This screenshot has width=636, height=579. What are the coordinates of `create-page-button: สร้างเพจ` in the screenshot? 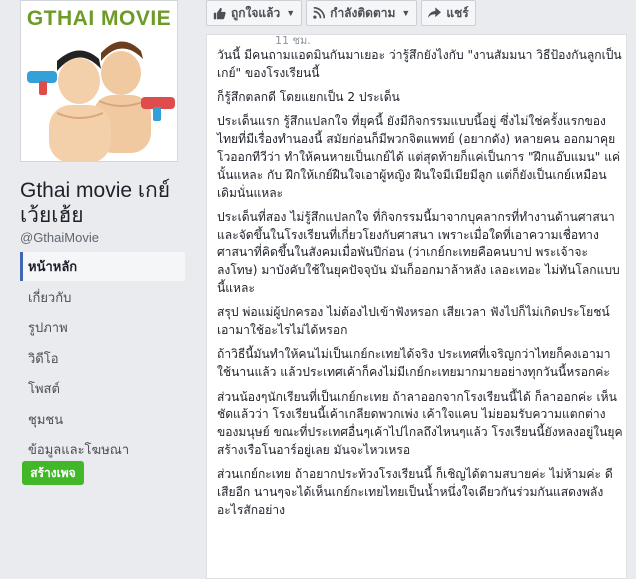 It's located at (53, 473).